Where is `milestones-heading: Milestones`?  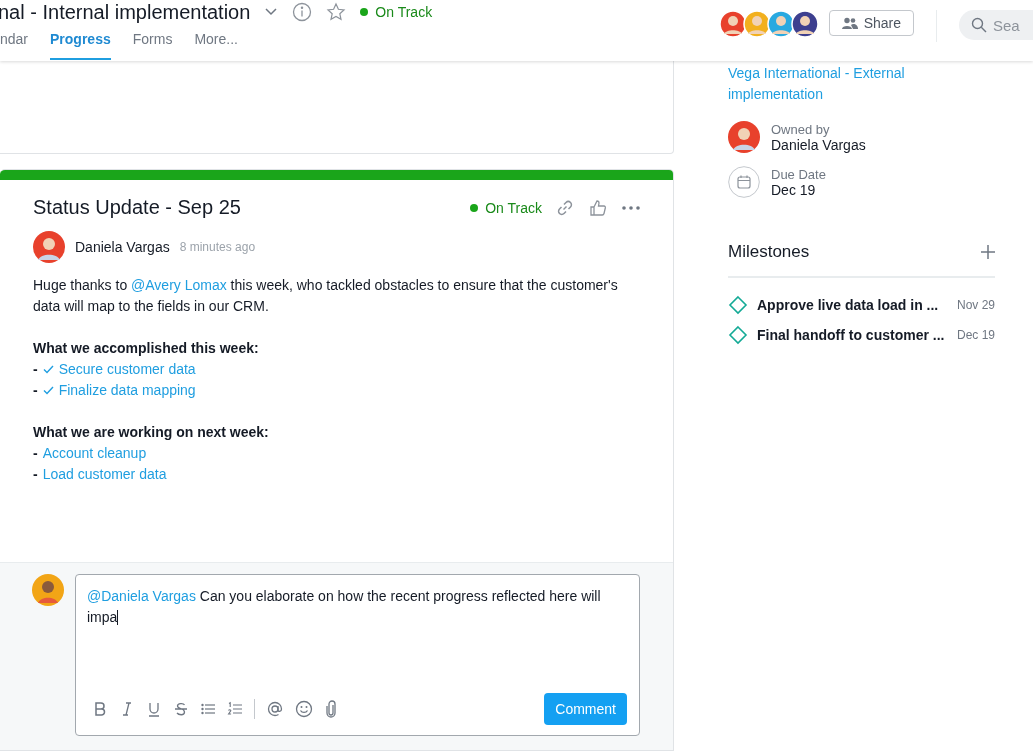 milestones-heading: Milestones is located at coordinates (769, 252).